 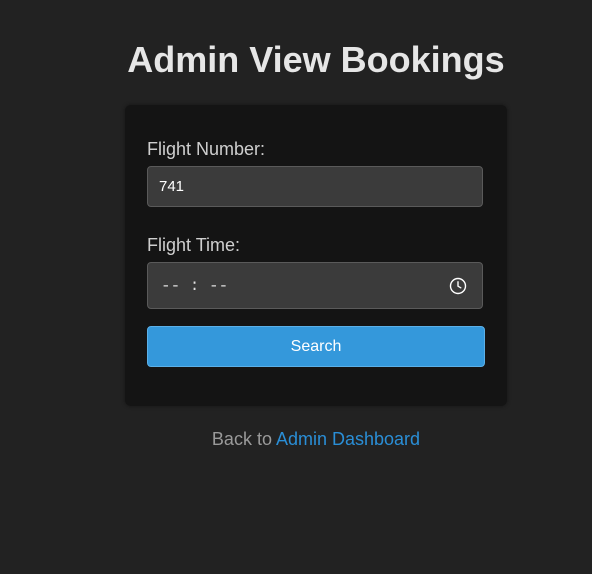 What do you see at coordinates (194, 245) in the screenshot?
I see `flight-time-label: Flight Time:` at bounding box center [194, 245].